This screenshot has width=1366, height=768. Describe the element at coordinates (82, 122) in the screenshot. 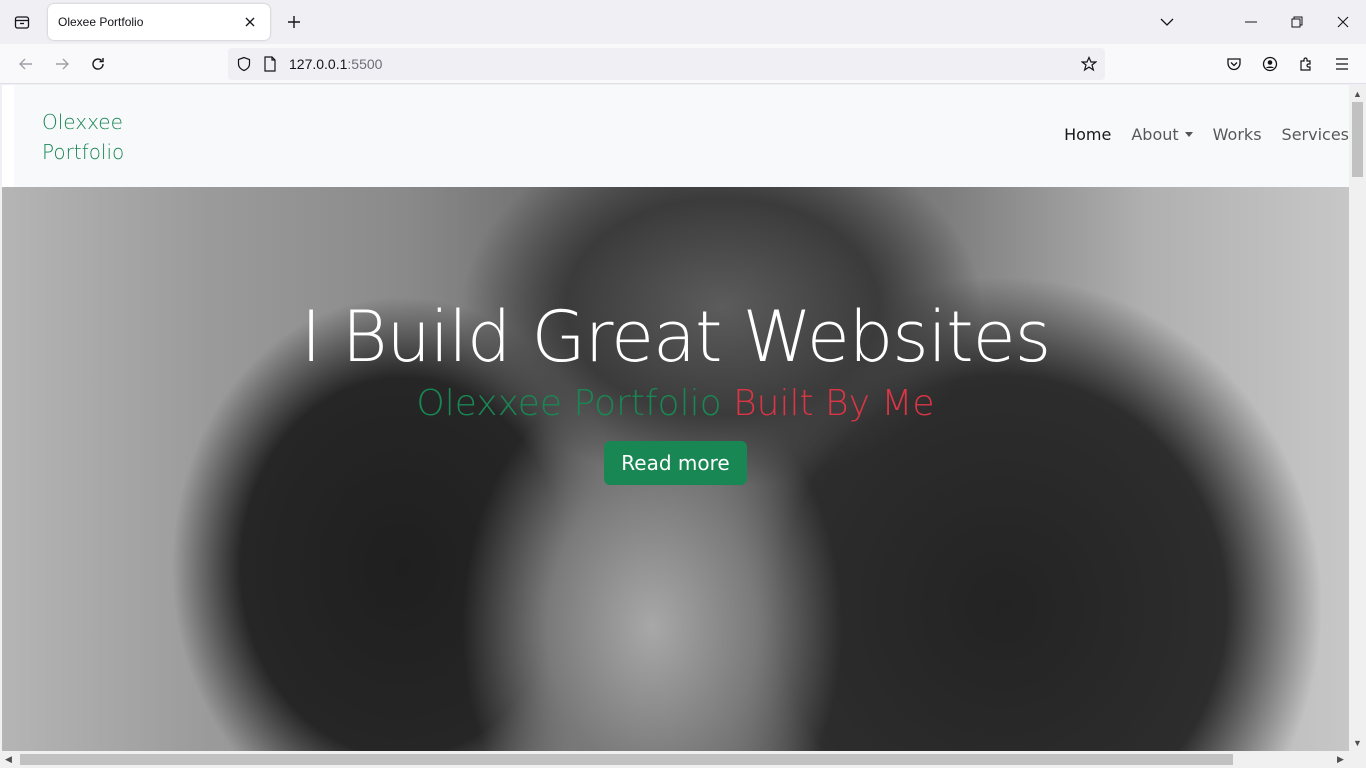

I see `brand-line-1: Olexxee` at that location.